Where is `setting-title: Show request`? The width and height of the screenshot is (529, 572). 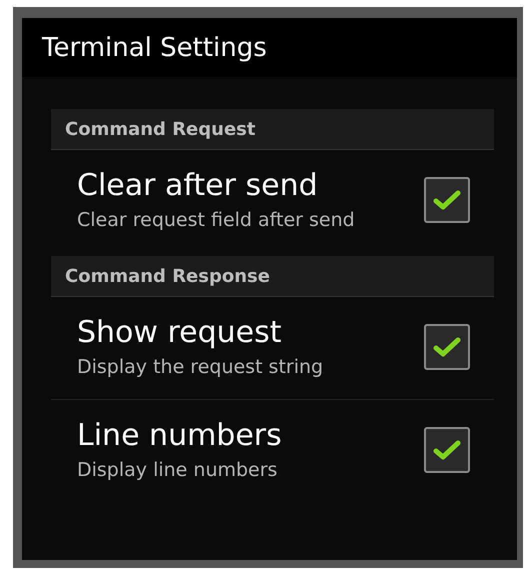 setting-title: Show request is located at coordinates (180, 333).